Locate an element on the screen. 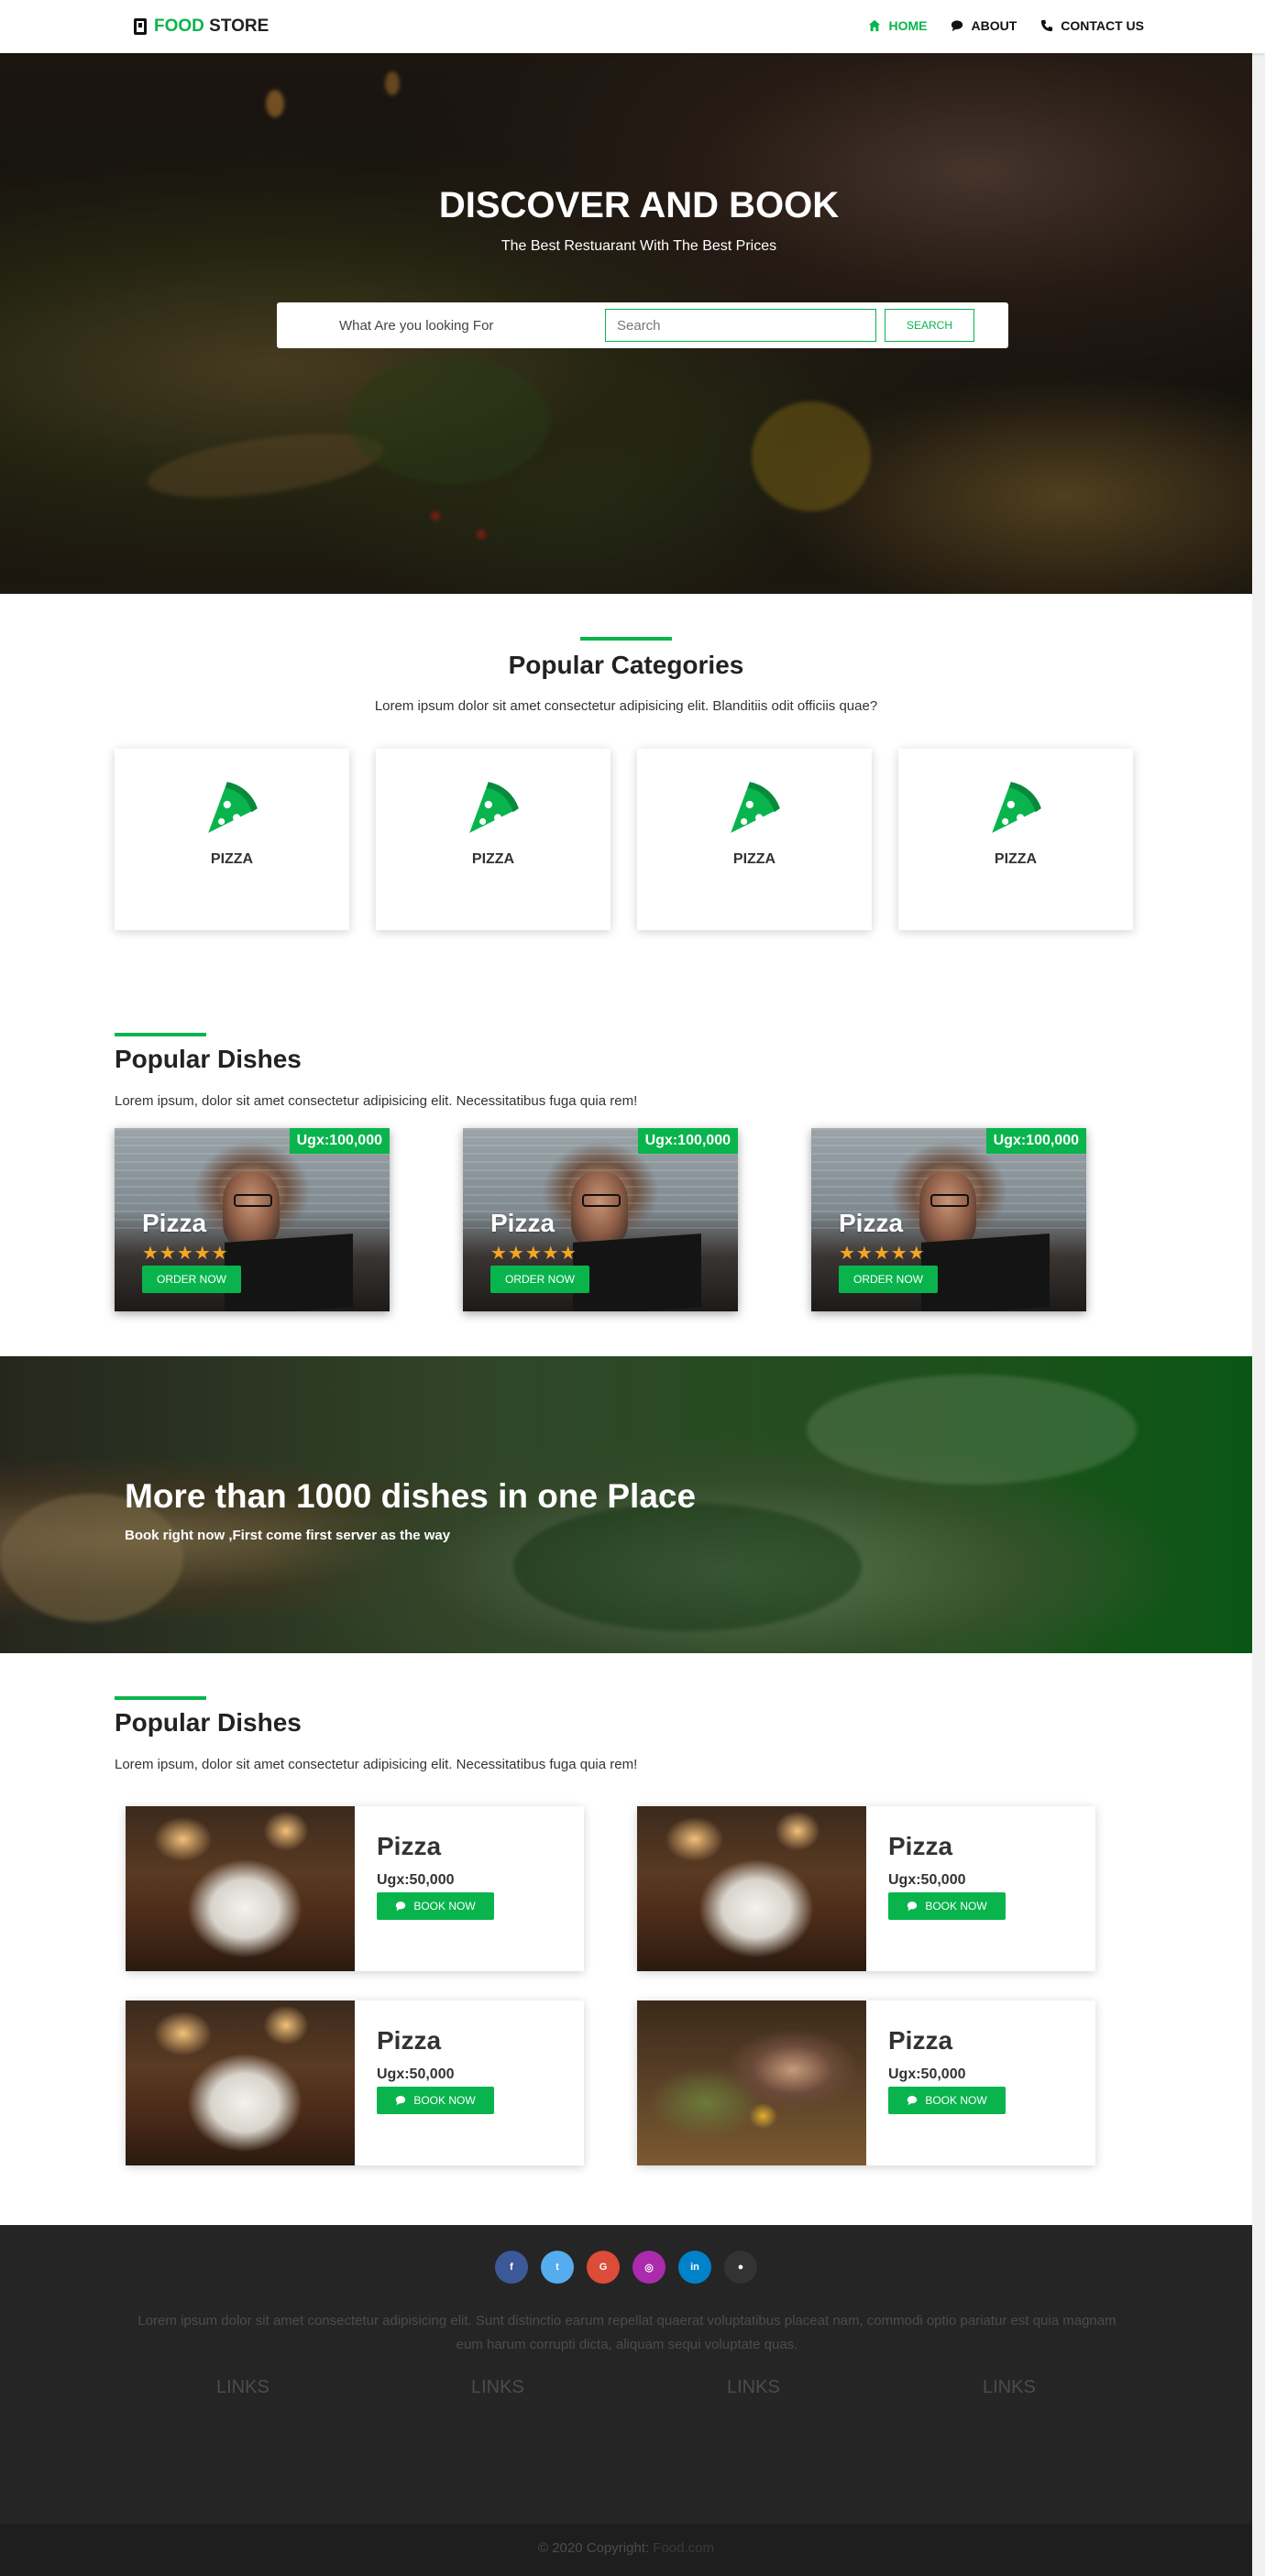  logo-text: STORE is located at coordinates (239, 26).